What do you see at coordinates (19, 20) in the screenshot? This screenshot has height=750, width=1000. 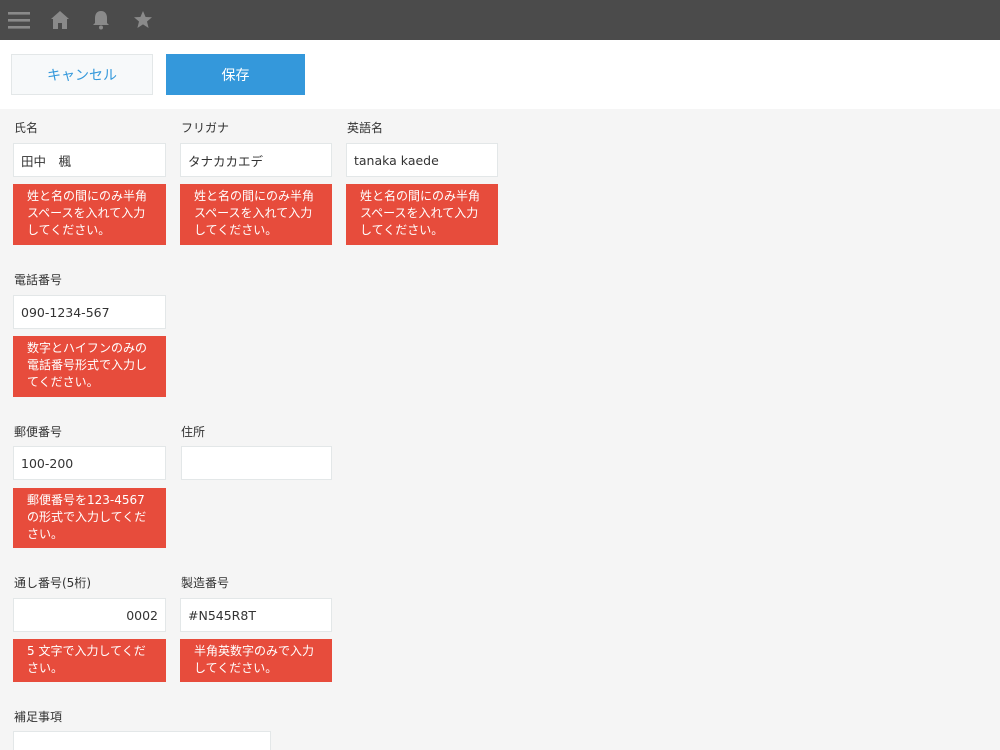 I see `hamburger-menu-icon` at bounding box center [19, 20].